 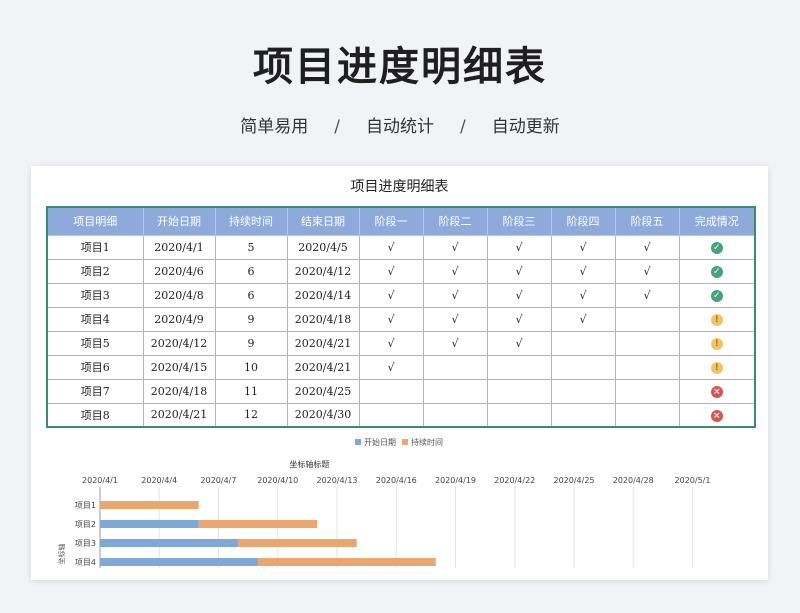 What do you see at coordinates (336, 480) in the screenshot?
I see `x-tick-label: 2020/4/13` at bounding box center [336, 480].